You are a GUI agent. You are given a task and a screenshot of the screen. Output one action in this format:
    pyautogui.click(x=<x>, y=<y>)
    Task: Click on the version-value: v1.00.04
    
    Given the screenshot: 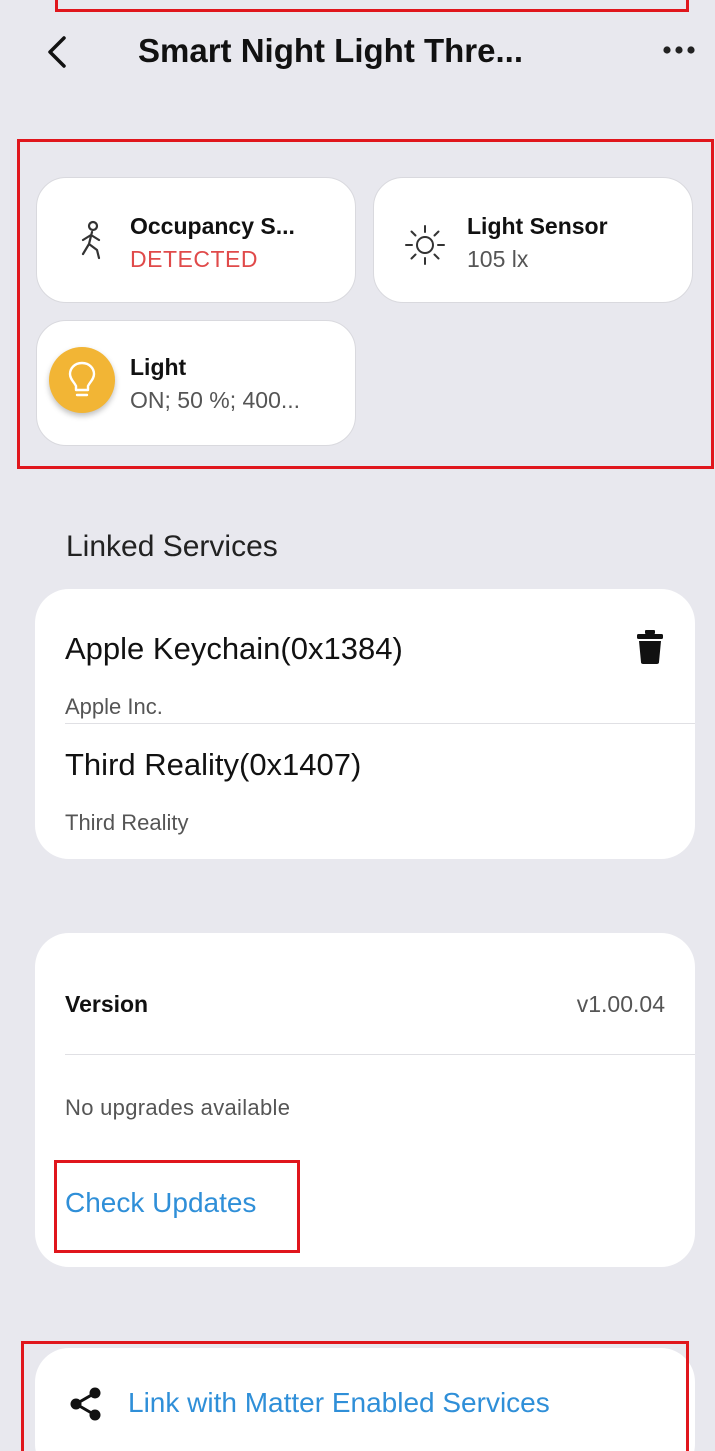 What is the action you would take?
    pyautogui.click(x=620, y=1004)
    